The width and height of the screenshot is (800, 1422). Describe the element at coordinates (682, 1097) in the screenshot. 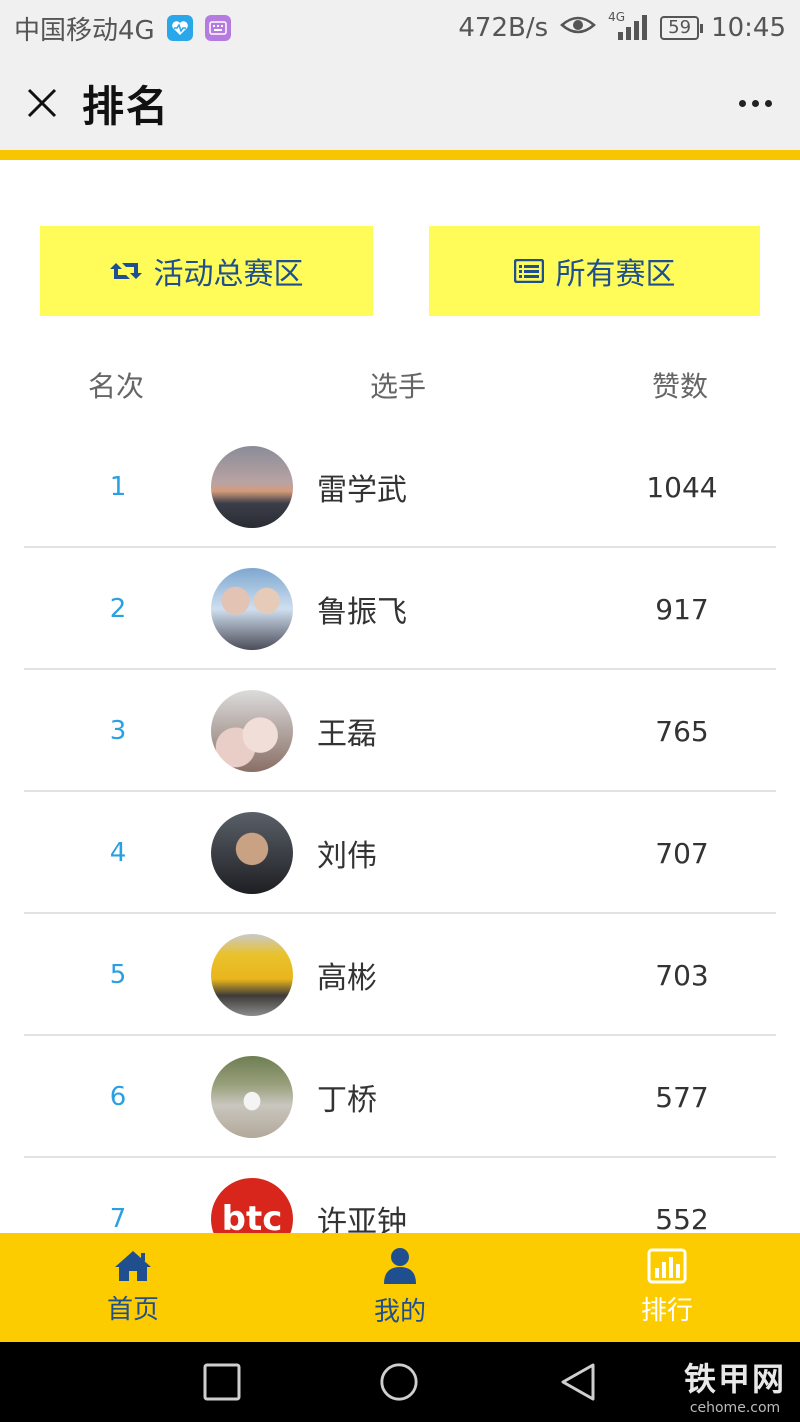

I see `like-count: 577` at that location.